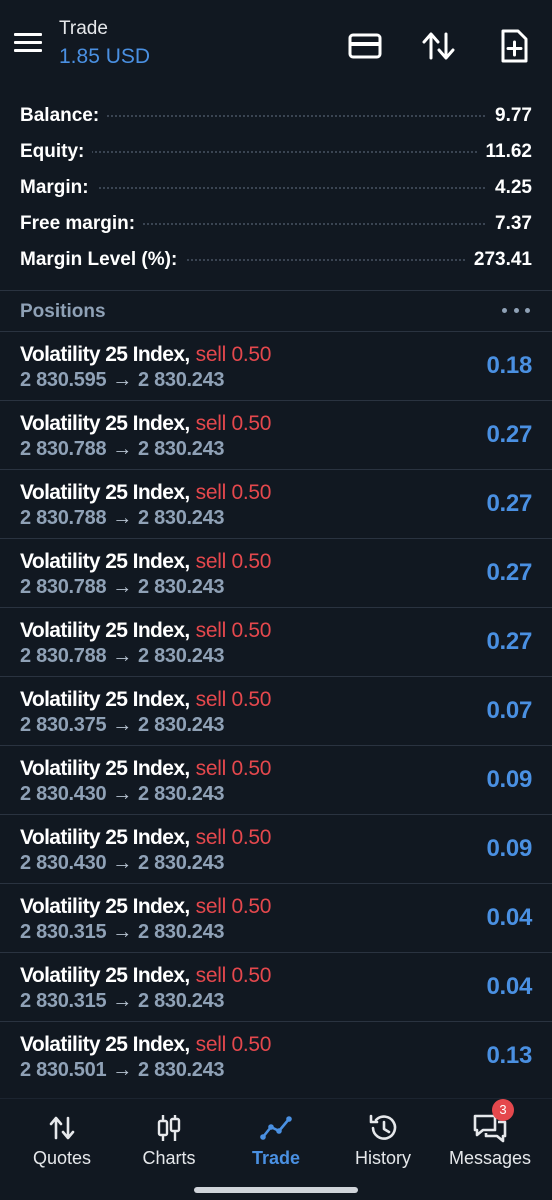 The width and height of the screenshot is (552, 1200). I want to click on nav-label: Messages, so click(490, 1158).